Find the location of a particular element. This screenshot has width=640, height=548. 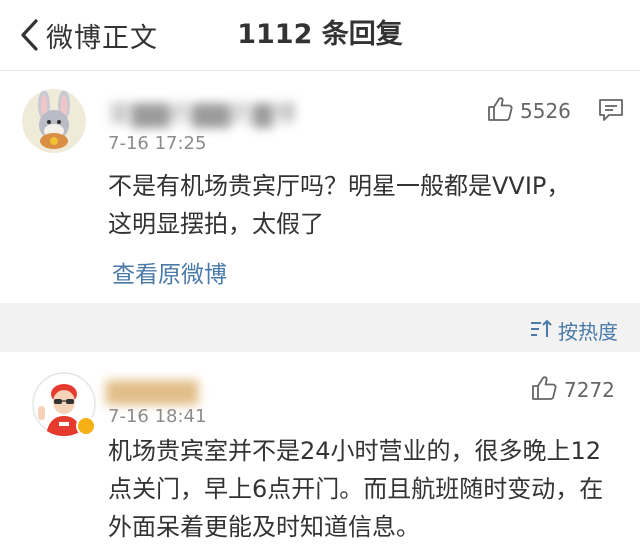

comment-icon is located at coordinates (611, 112).